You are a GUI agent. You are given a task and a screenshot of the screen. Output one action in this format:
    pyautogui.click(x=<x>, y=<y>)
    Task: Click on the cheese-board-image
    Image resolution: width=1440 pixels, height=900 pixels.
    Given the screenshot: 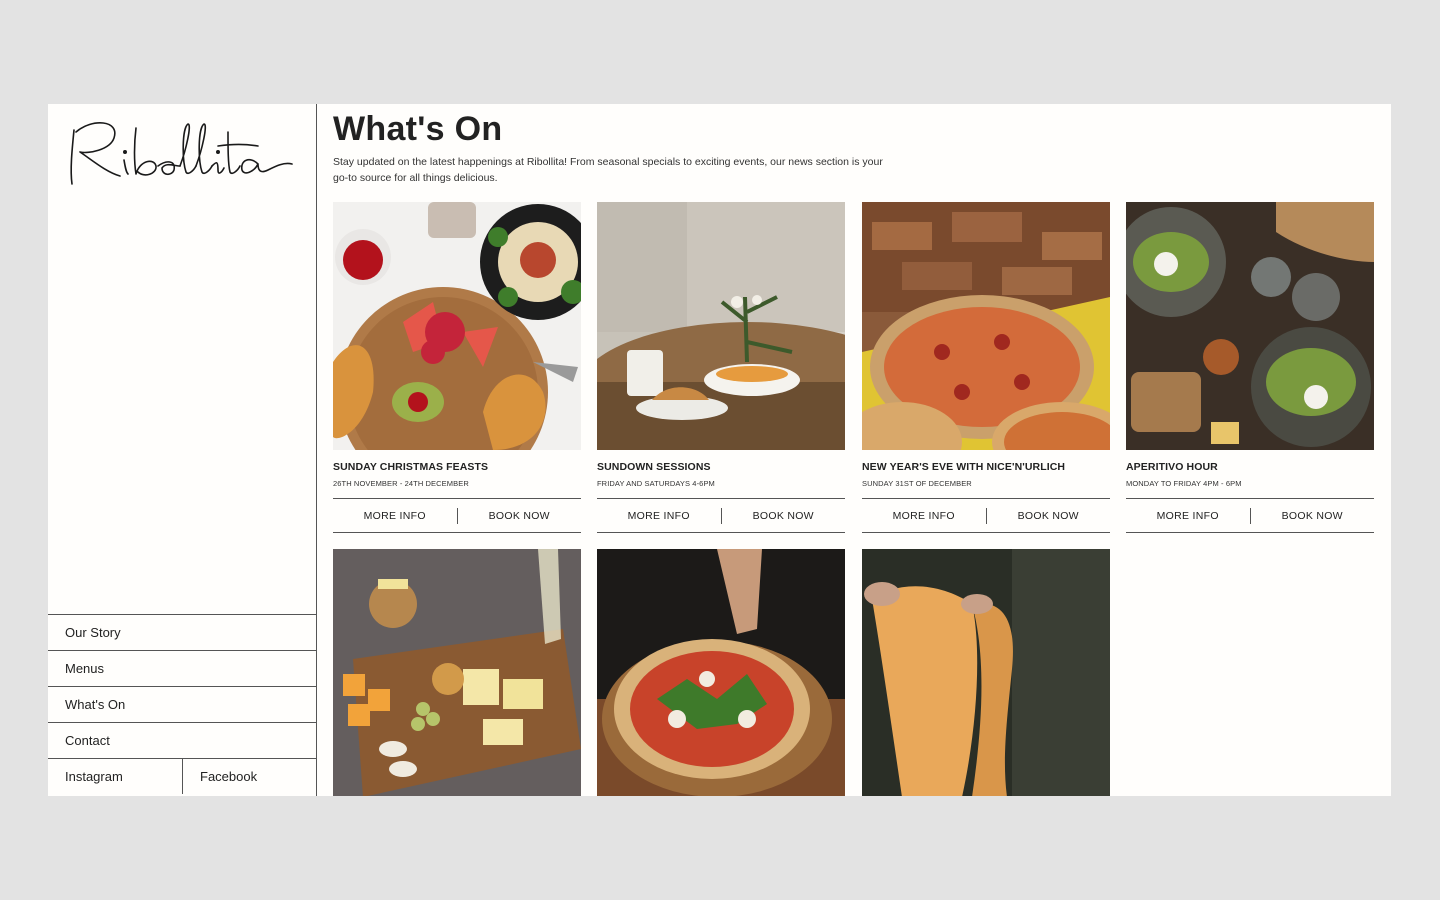 What is the action you would take?
    pyautogui.click(x=457, y=672)
    